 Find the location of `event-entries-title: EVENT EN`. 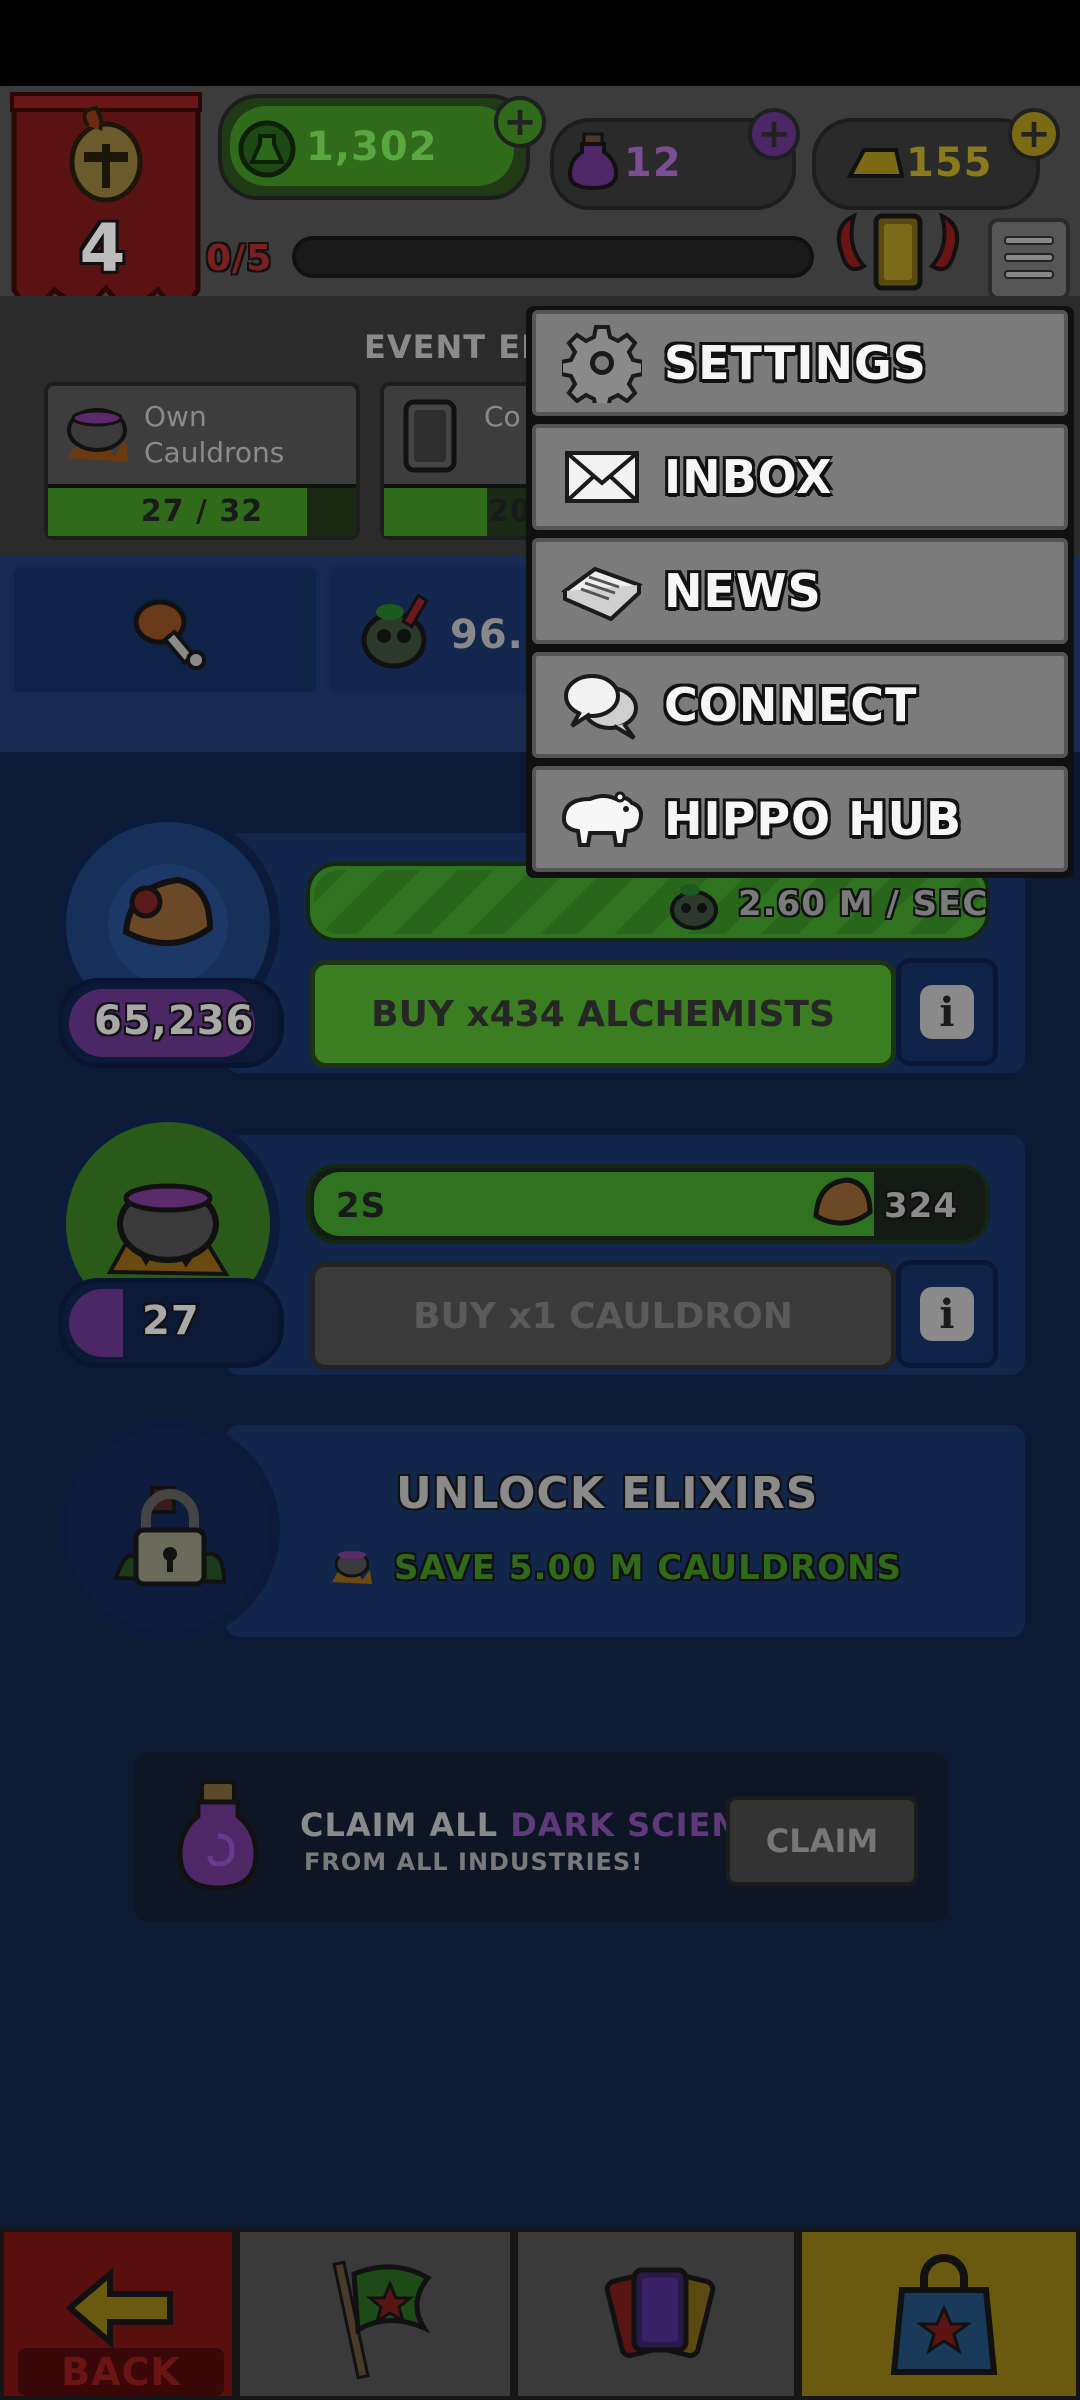

event-entries-title: EVENT EN is located at coordinates (456, 347).